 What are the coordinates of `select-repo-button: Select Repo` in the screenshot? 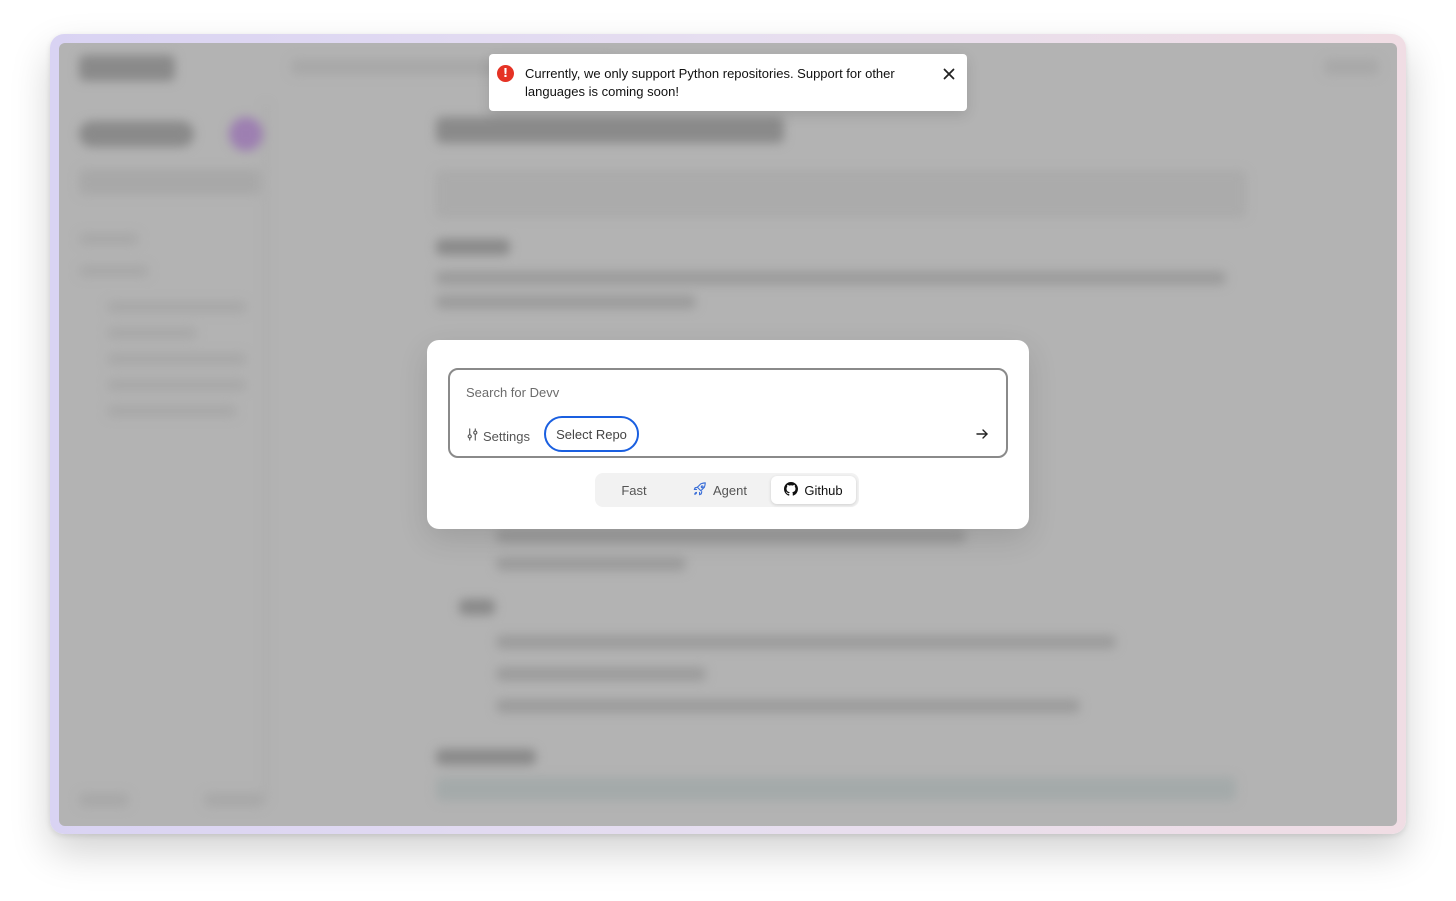 It's located at (591, 434).